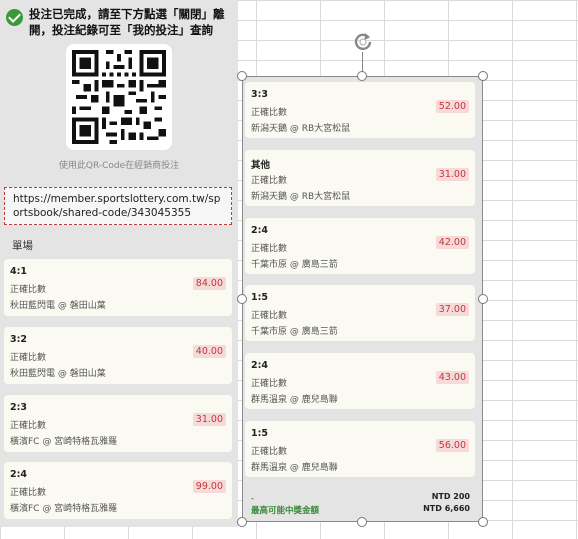  Describe the element at coordinates (119, 166) in the screenshot. I see `qr-caption: 使用此QR-Code在經銷商投注` at that location.